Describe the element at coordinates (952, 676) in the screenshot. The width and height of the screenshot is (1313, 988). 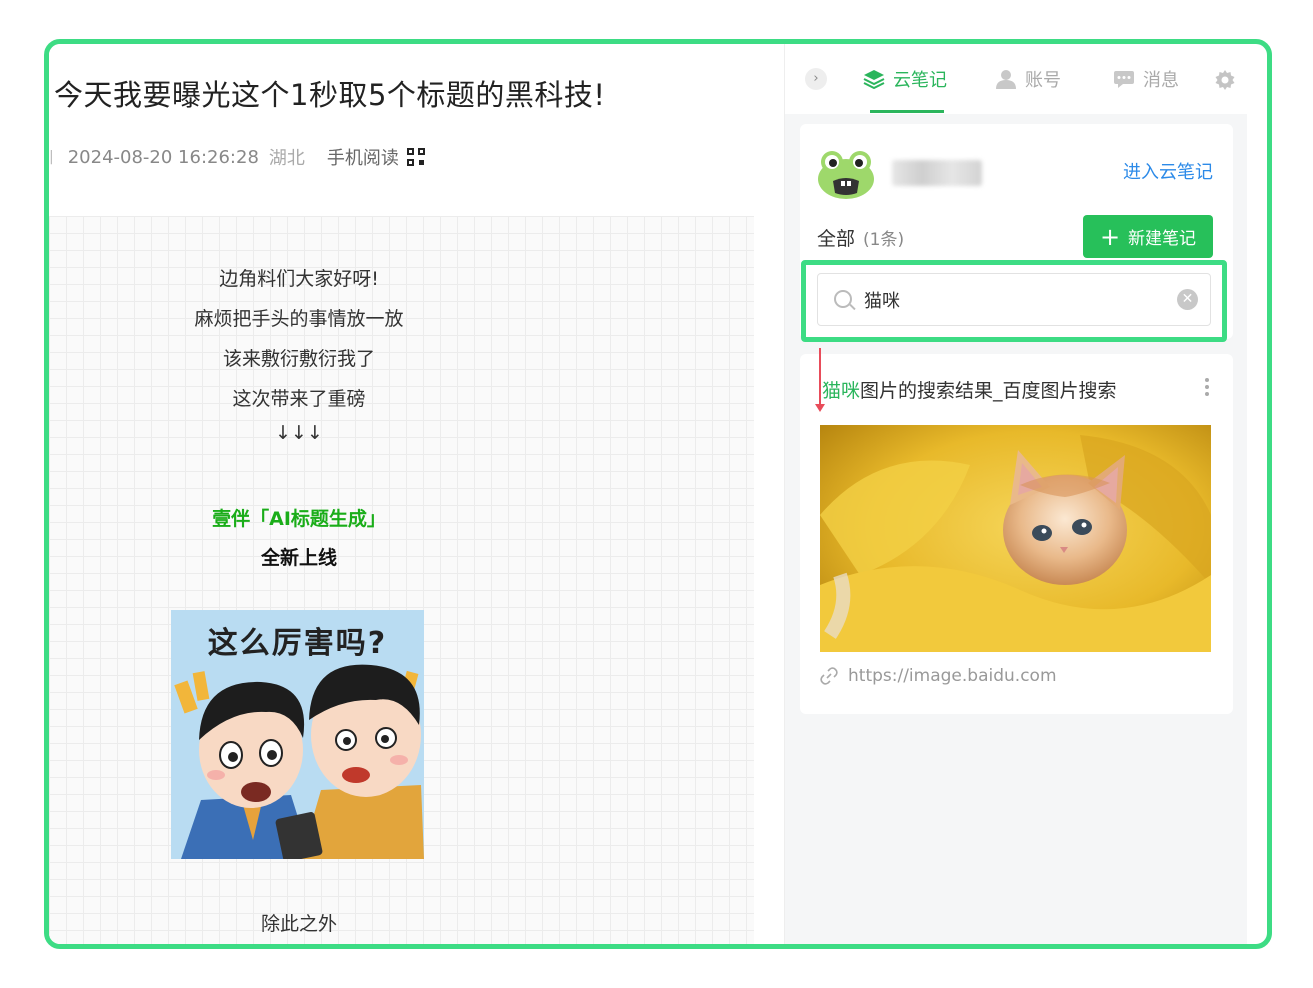
I see `note-link-text: https://image.baidu.com` at that location.